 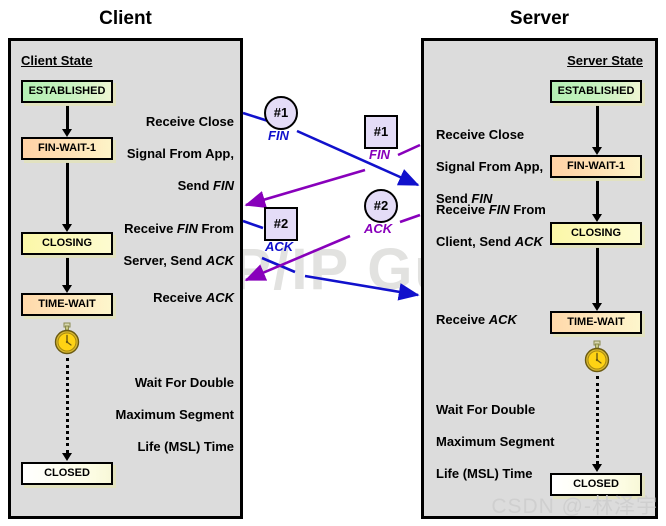 I want to click on message-label-1-client-fin: FIN, so click(x=278, y=135).